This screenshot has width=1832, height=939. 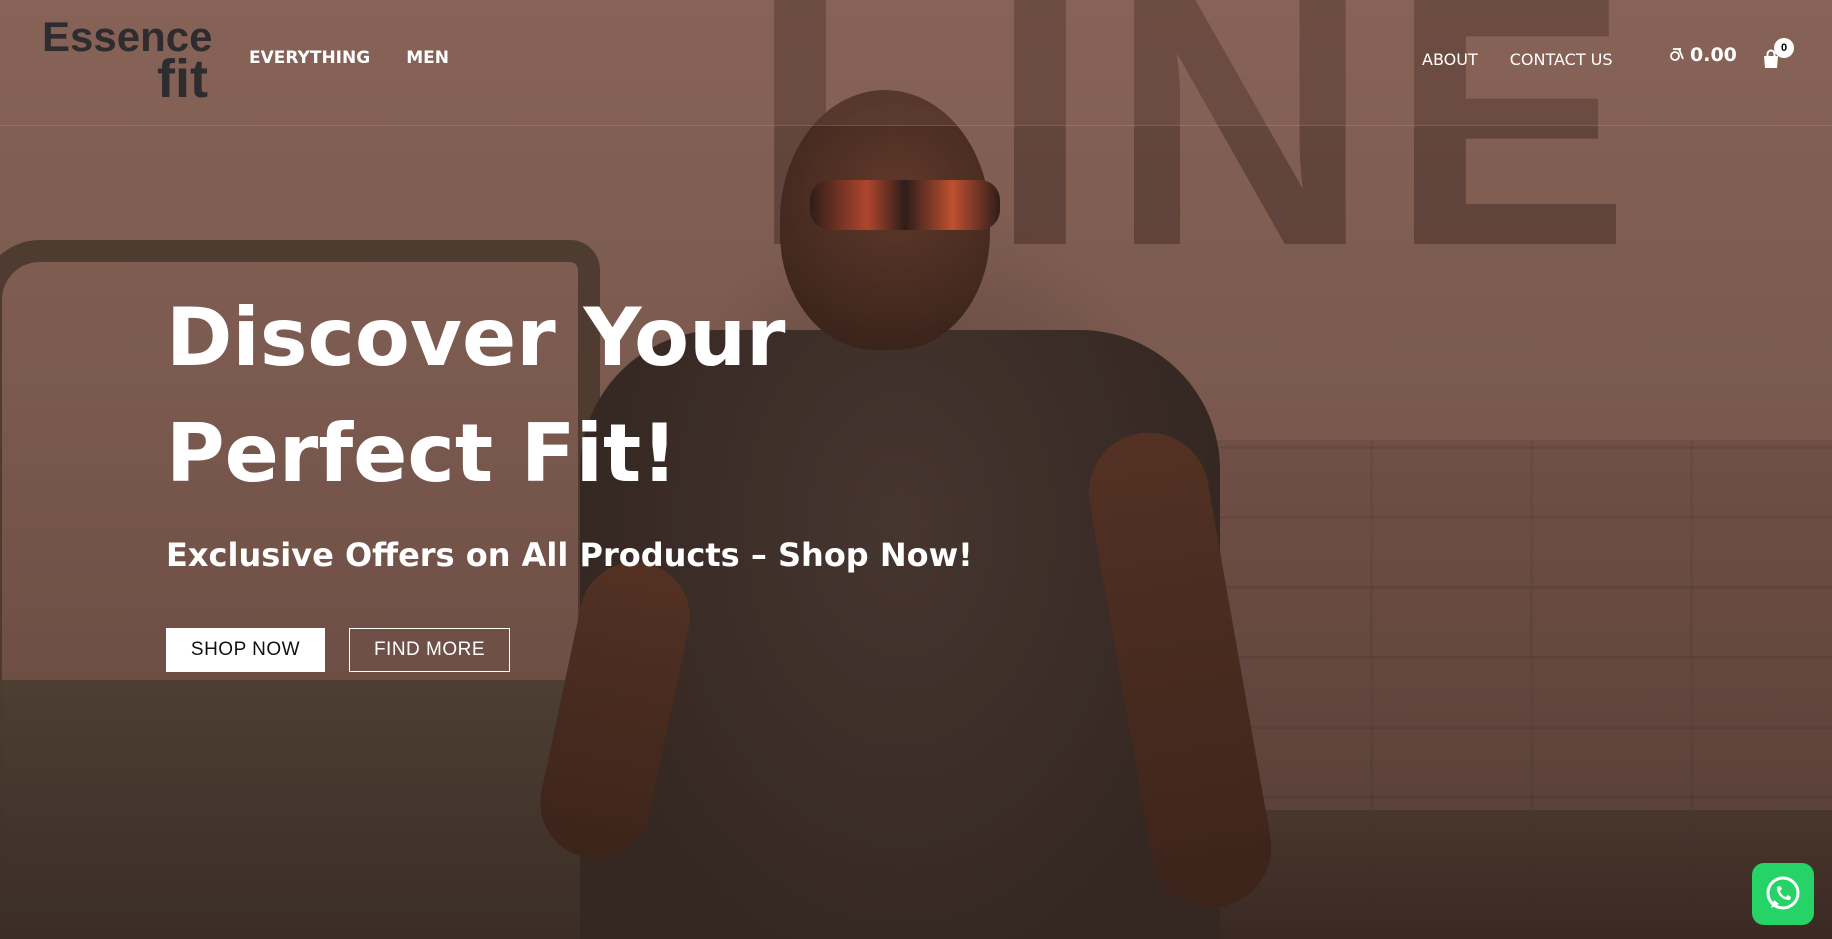 What do you see at coordinates (546, 396) in the screenshot?
I see `hero-title: Discover Your Perfect Fit!` at bounding box center [546, 396].